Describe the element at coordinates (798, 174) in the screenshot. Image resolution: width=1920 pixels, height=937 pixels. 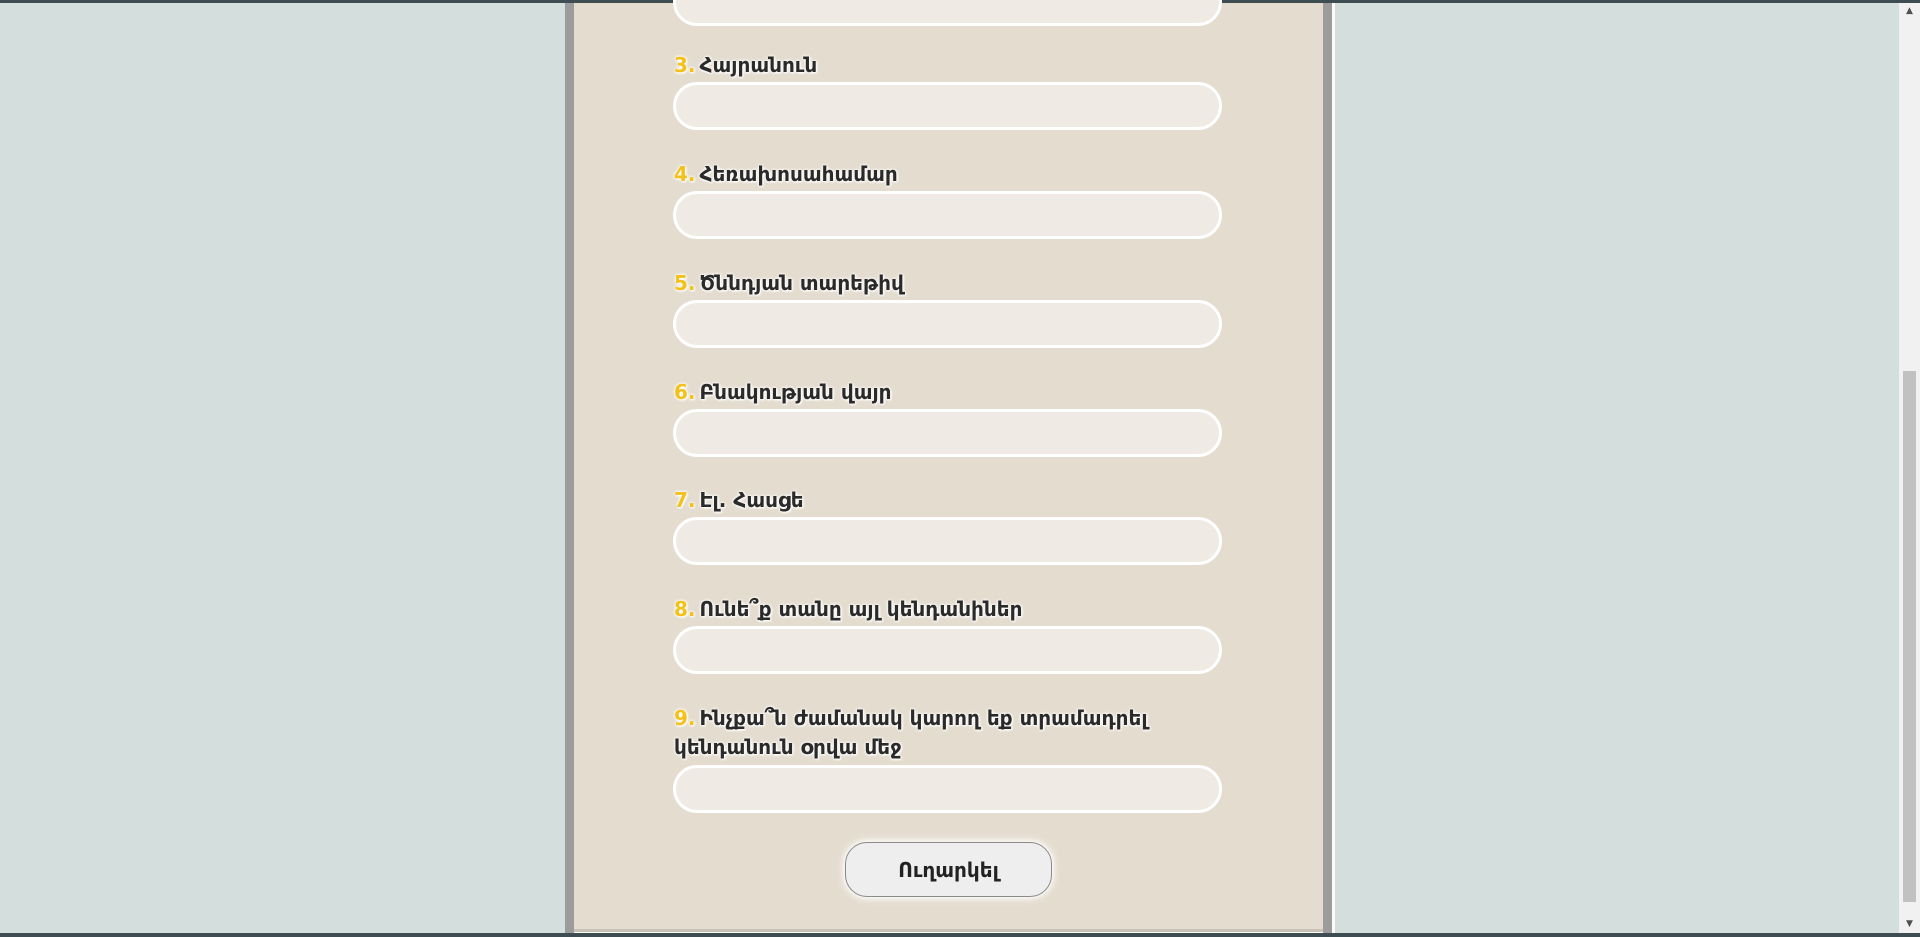
I see `field-label-text: Հեռախոսահամար` at that location.